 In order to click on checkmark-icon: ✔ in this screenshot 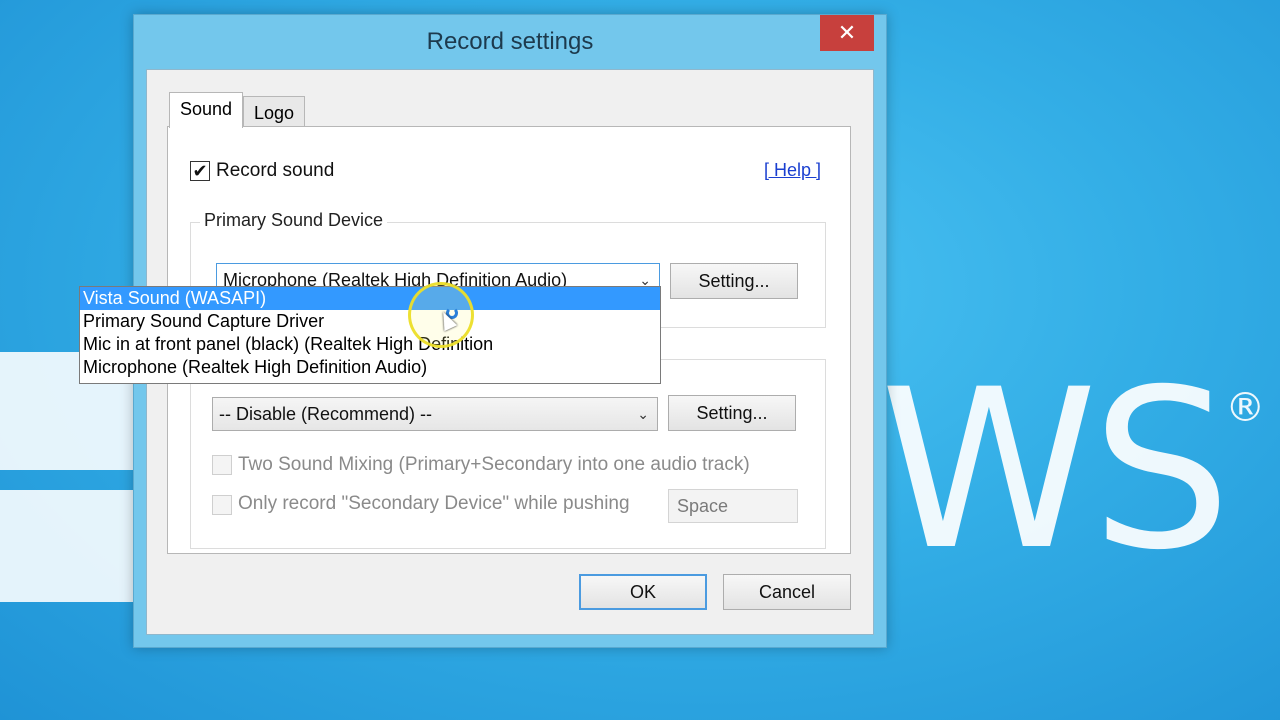, I will do `click(200, 171)`.